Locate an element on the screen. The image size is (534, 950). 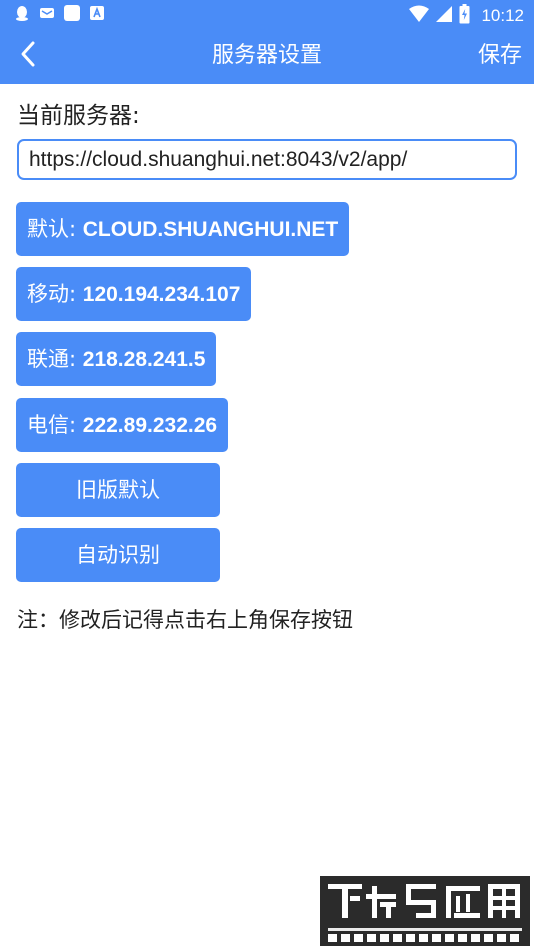
save-button: 保存 is located at coordinates (500, 56).